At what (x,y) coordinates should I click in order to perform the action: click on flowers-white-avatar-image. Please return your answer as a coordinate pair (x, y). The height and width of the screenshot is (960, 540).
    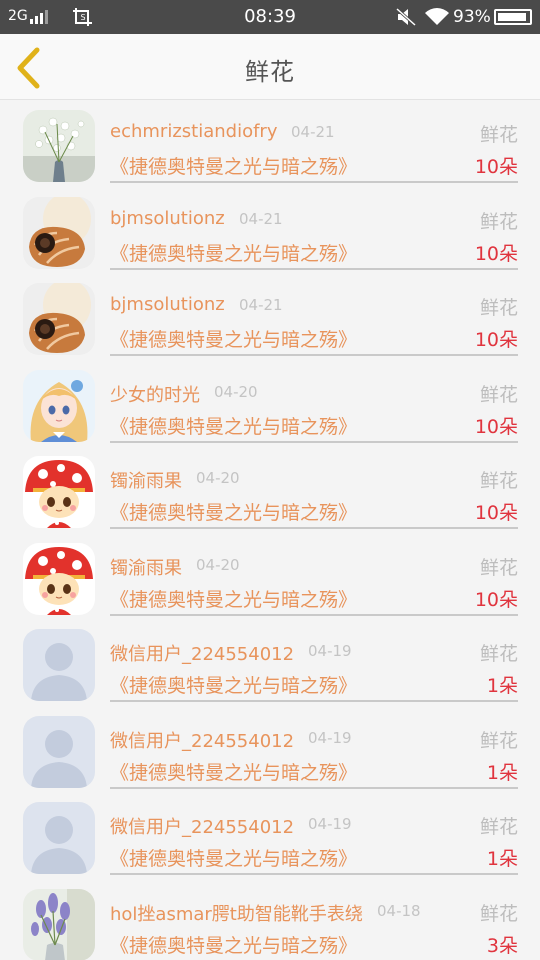
    Looking at the image, I should click on (59, 146).